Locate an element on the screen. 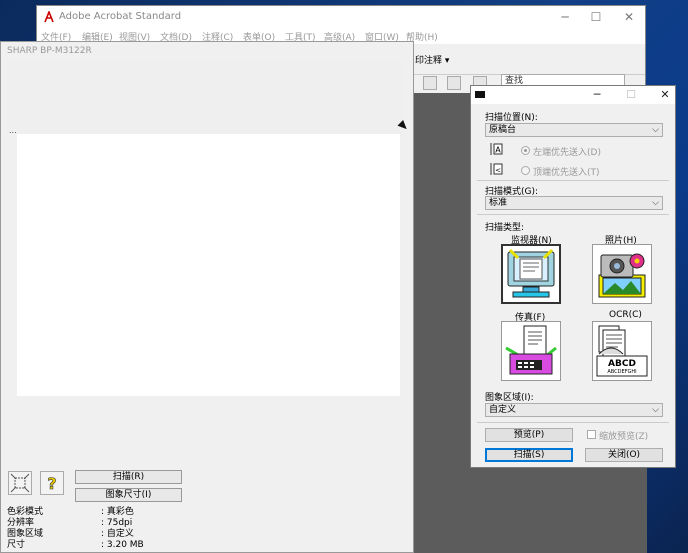 This screenshot has width=688, height=553. acrobat-titlebar: Adobe Acrobat Standard ─ ☐ ✕ is located at coordinates (341, 17).